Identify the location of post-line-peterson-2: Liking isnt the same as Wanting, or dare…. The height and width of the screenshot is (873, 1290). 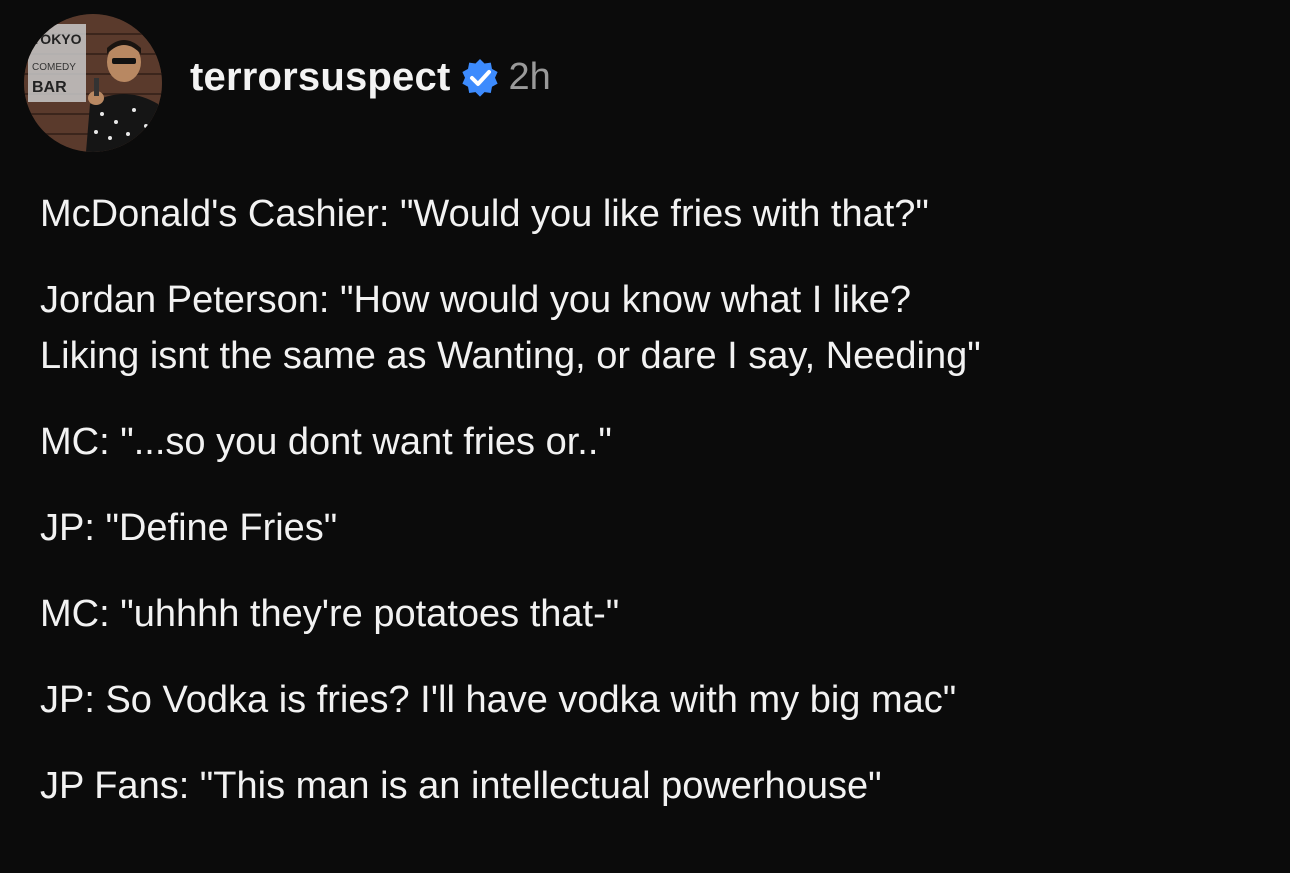
(510, 356).